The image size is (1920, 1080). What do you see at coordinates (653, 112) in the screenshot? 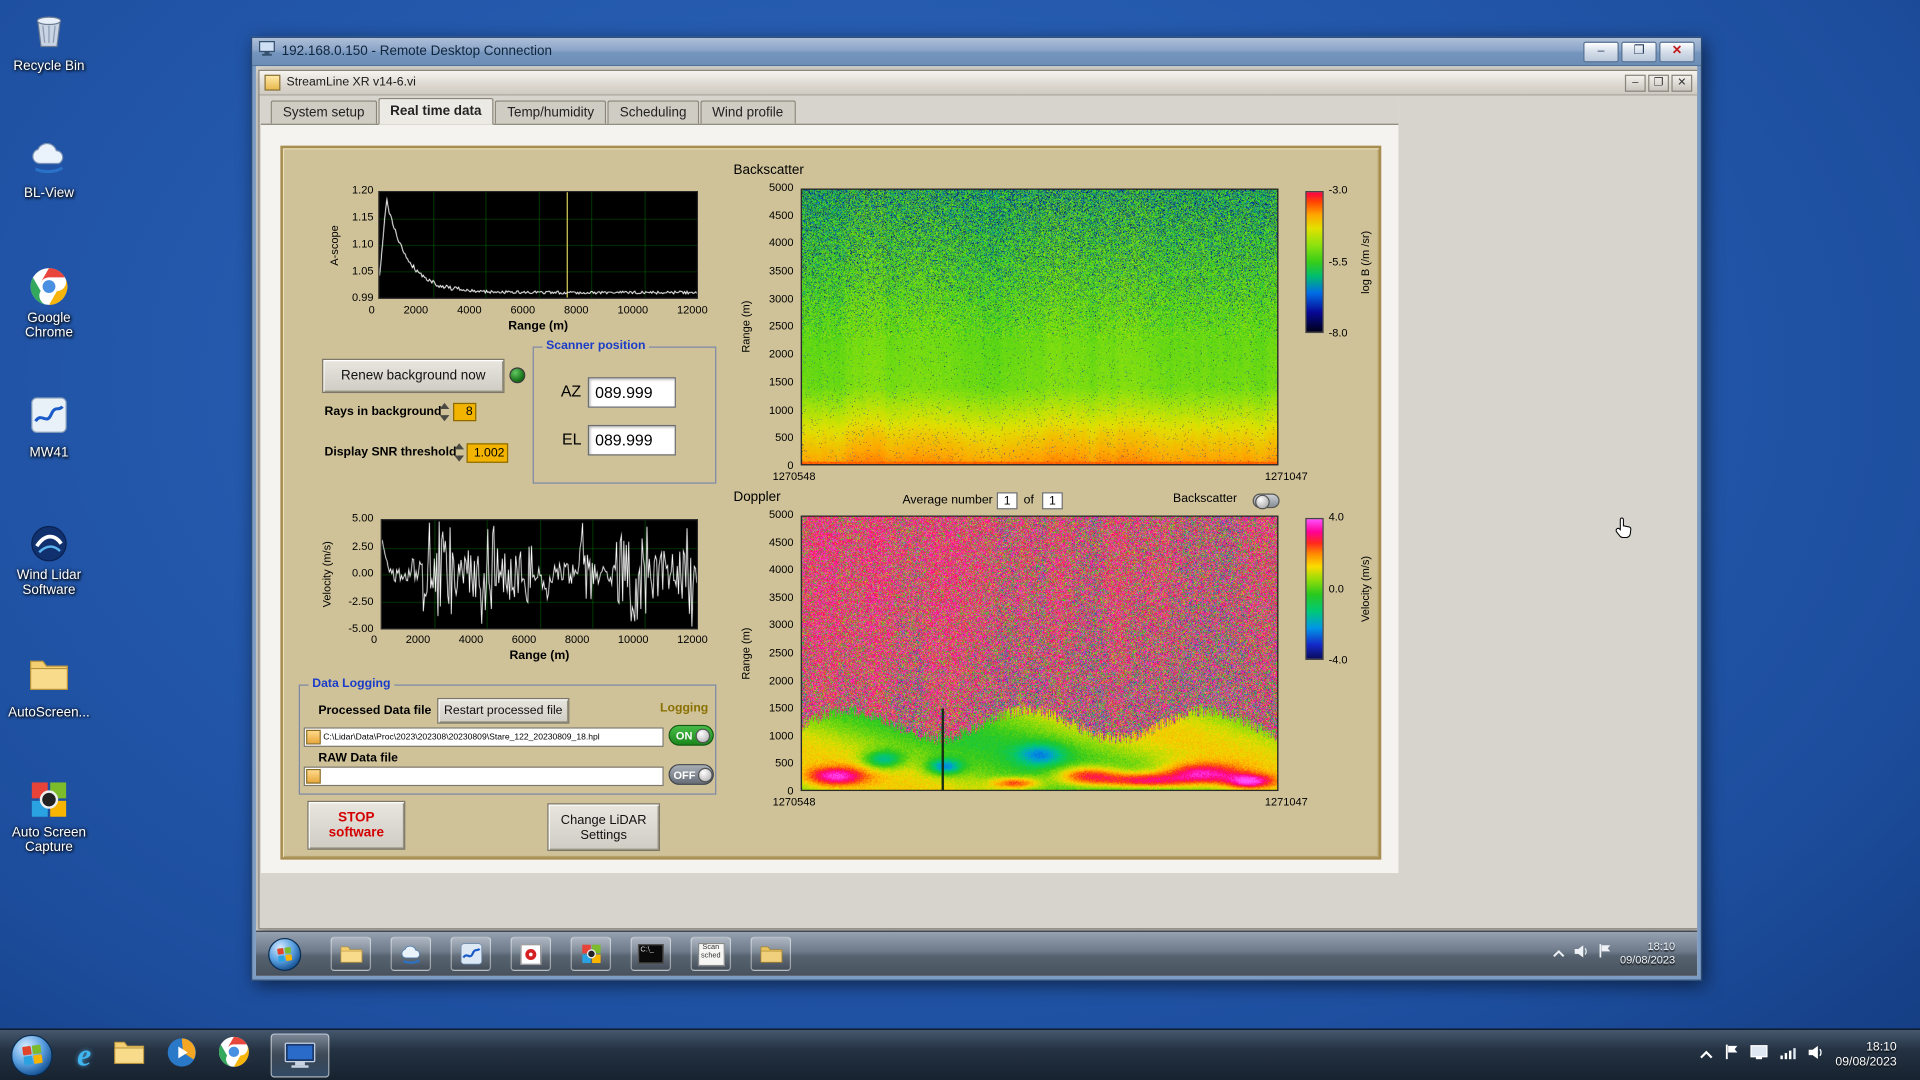
I see `tab-scheduling: Scheduling` at bounding box center [653, 112].